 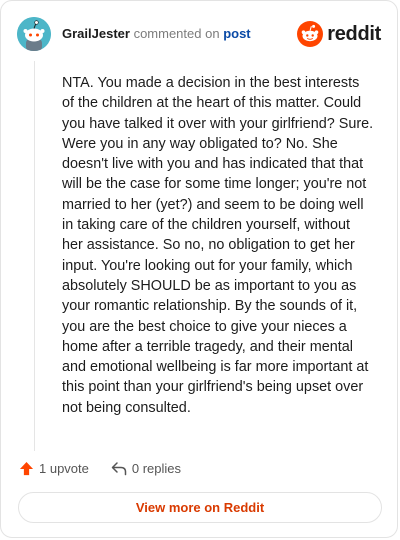 I want to click on post-link: post, so click(x=236, y=33).